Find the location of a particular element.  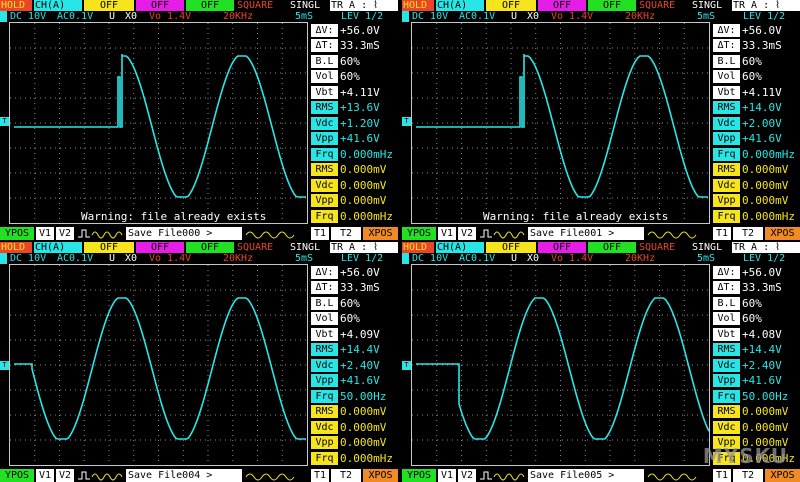

trace-position-marker: T is located at coordinates (406, 365).